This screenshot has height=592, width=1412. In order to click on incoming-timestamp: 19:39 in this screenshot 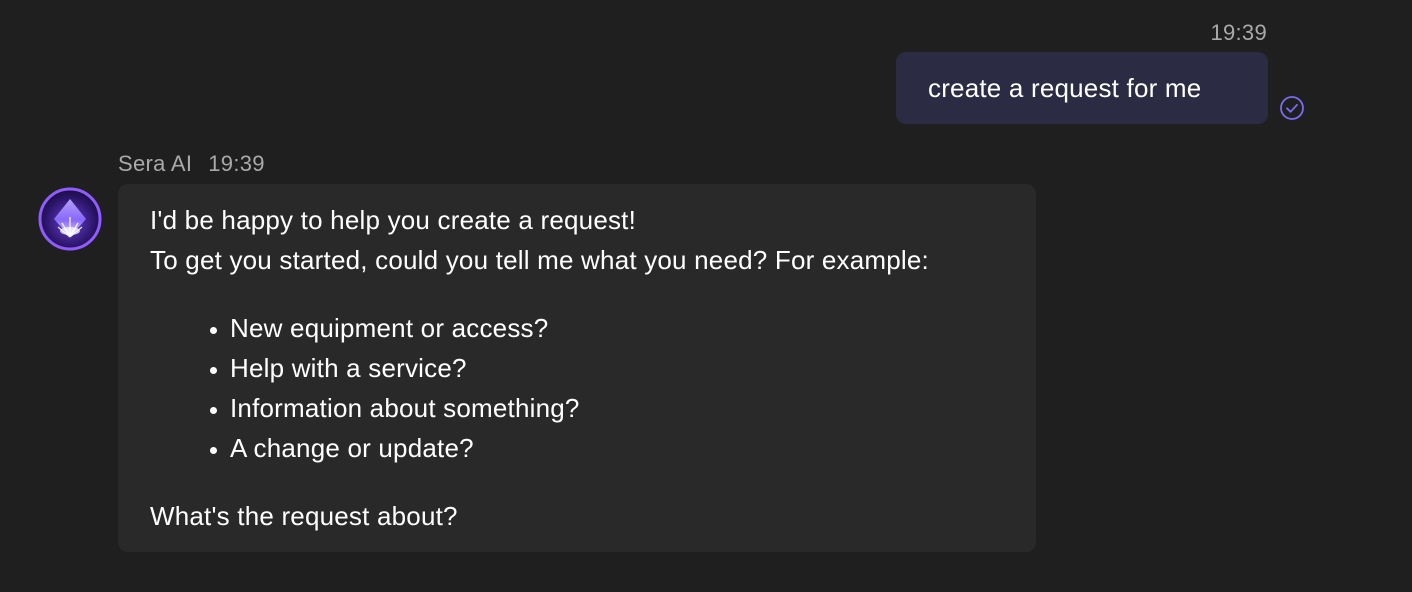, I will do `click(236, 163)`.